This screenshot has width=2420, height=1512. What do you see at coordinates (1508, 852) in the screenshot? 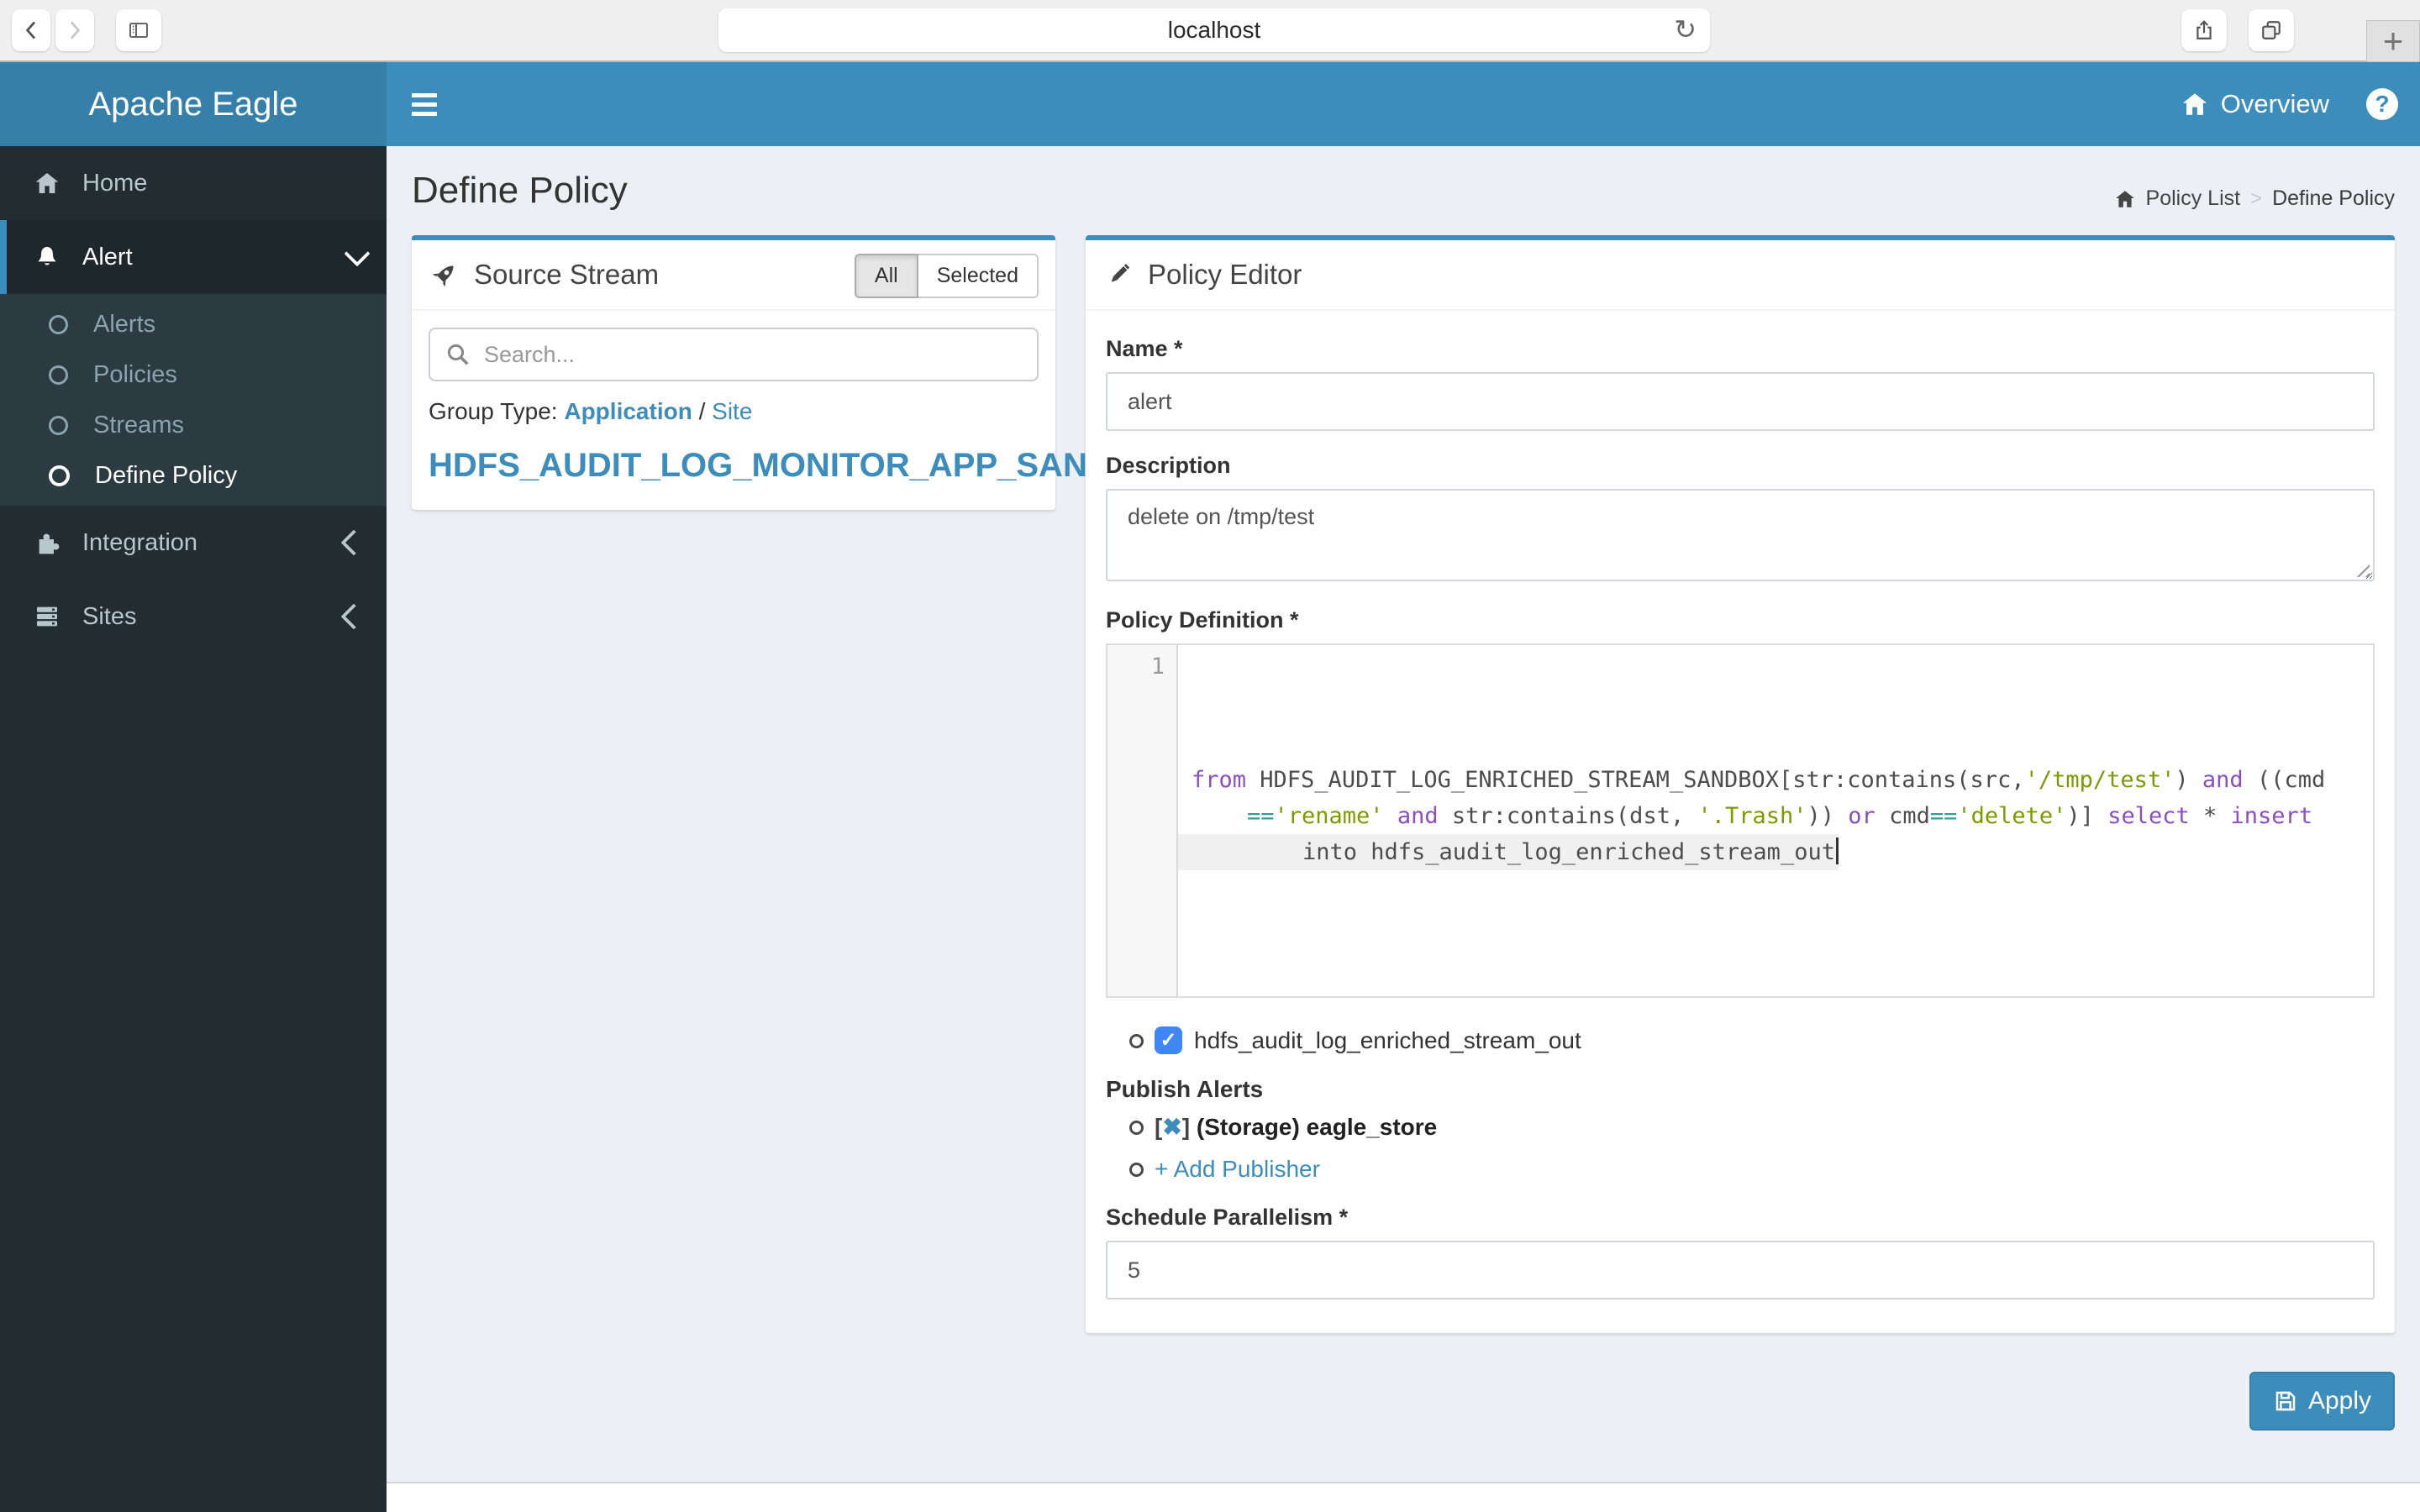
I see `code-line: into hdfs_audit_log_enriched_stream_out` at bounding box center [1508, 852].